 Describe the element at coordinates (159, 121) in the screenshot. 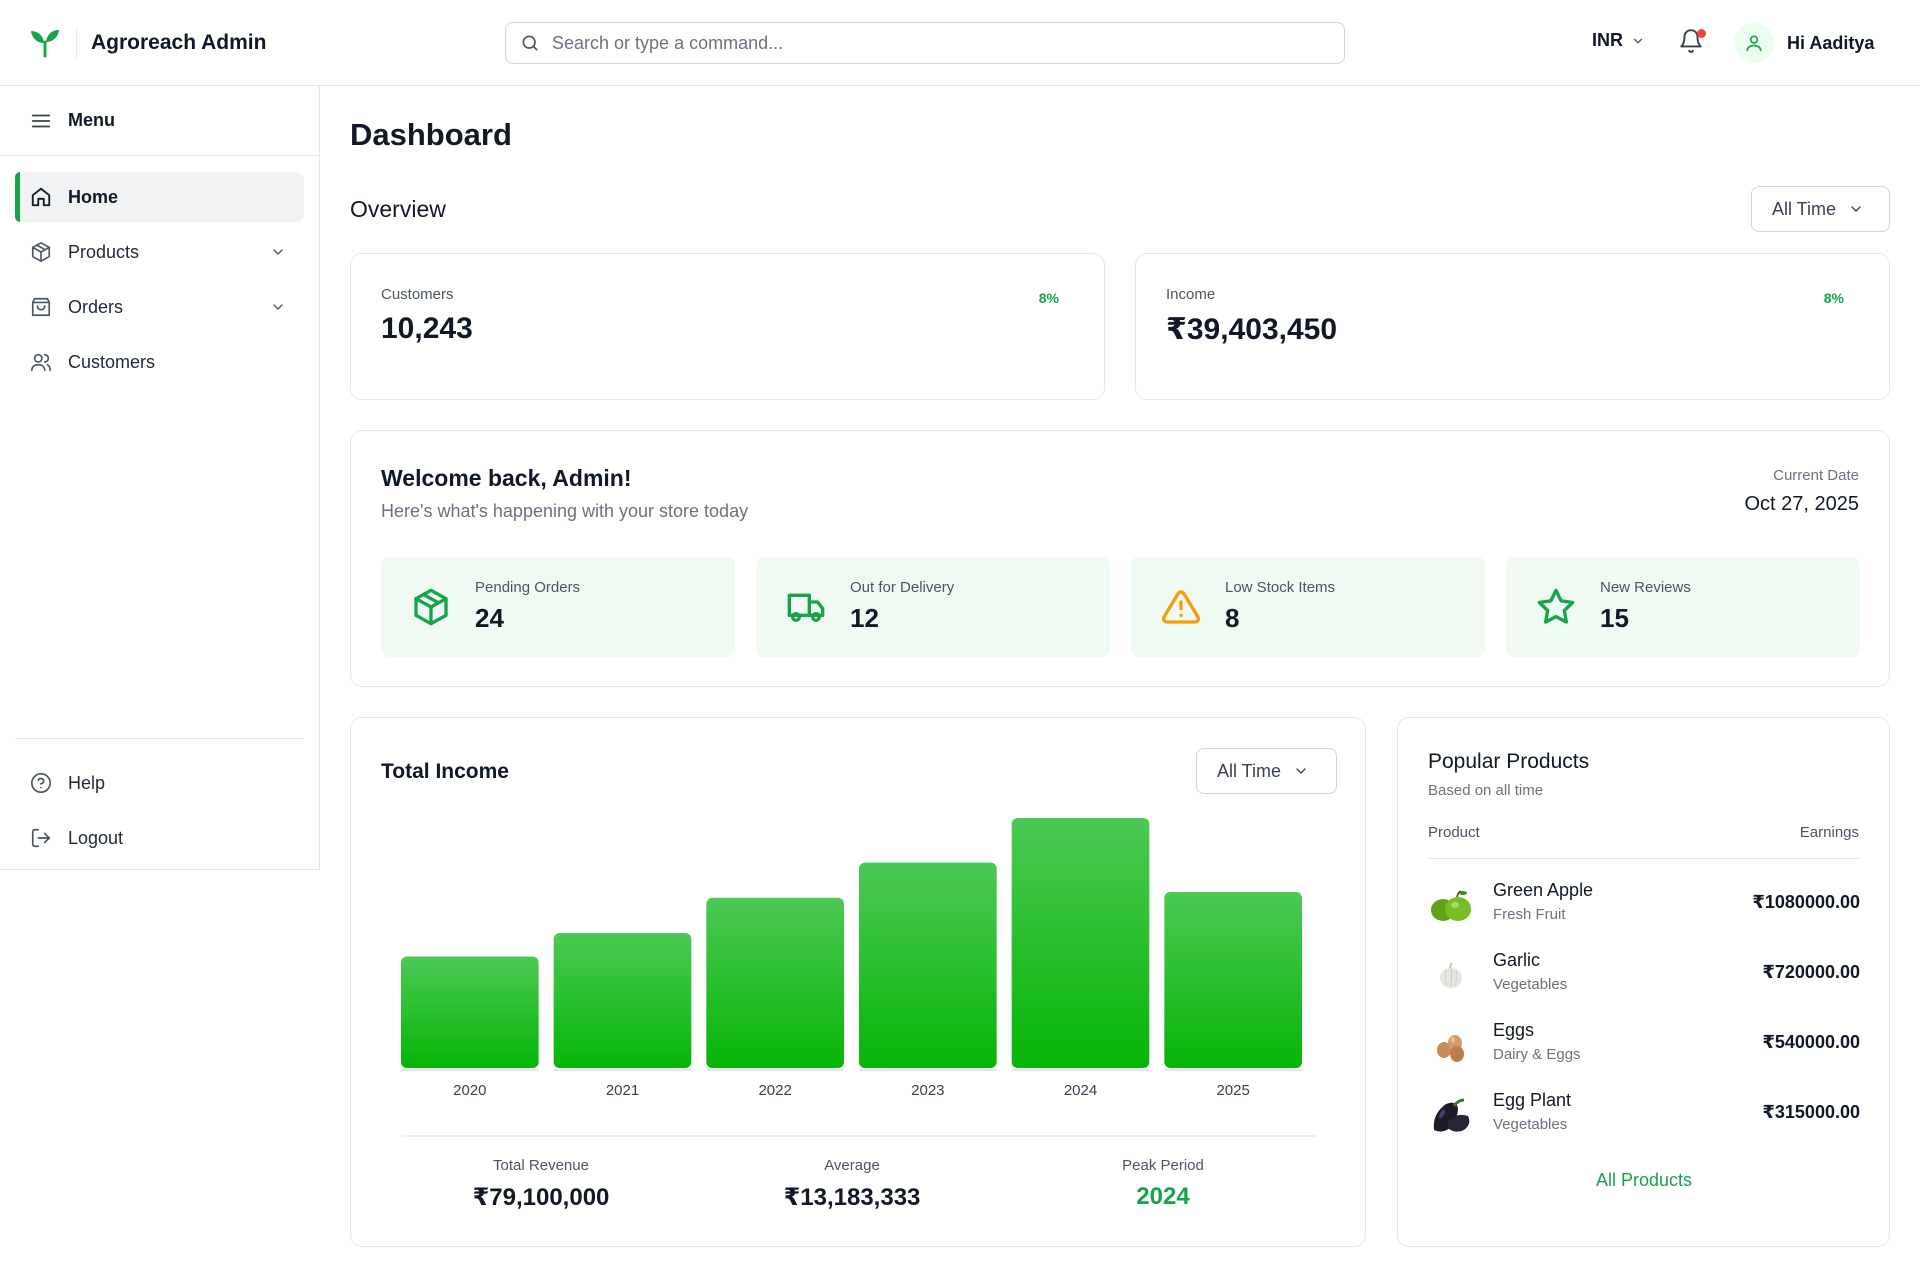

I see `menu-toggle: Menu` at that location.